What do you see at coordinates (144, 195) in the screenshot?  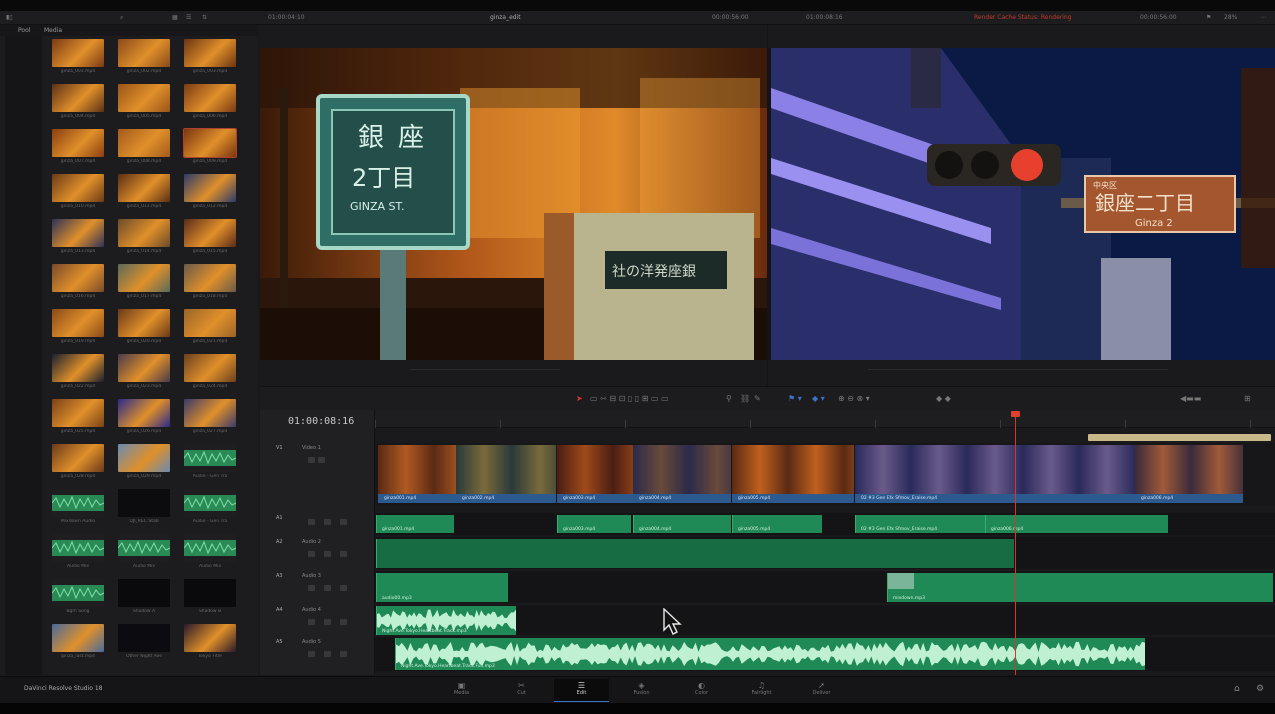 I see `media-clip: ginza_011.mp4` at bounding box center [144, 195].